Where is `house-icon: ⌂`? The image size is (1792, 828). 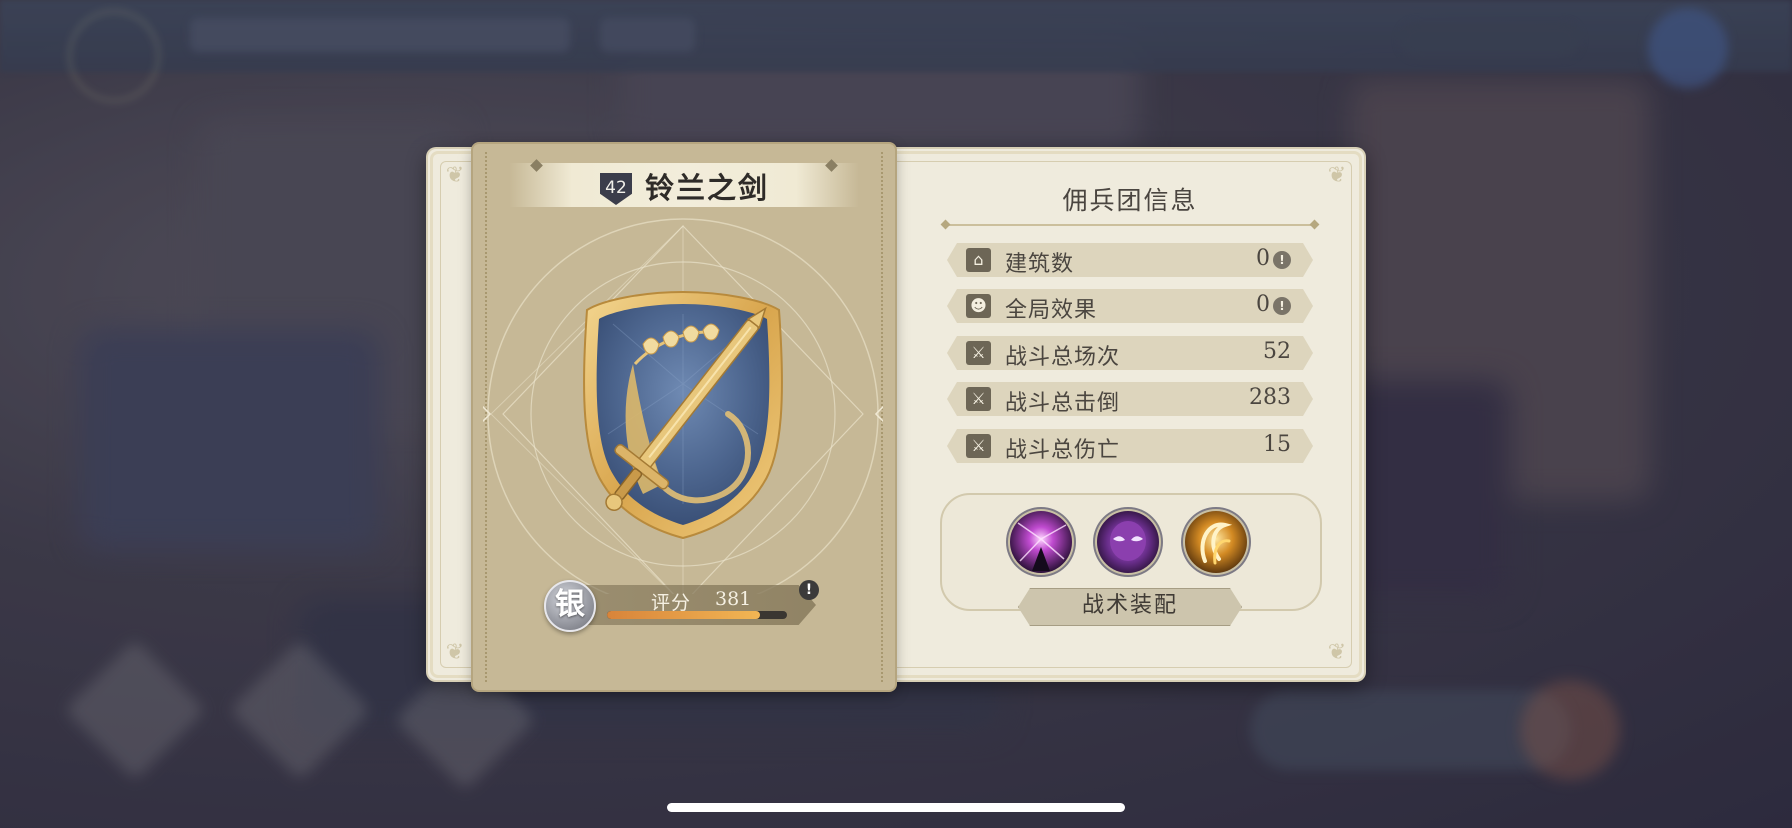 house-icon: ⌂ is located at coordinates (978, 260).